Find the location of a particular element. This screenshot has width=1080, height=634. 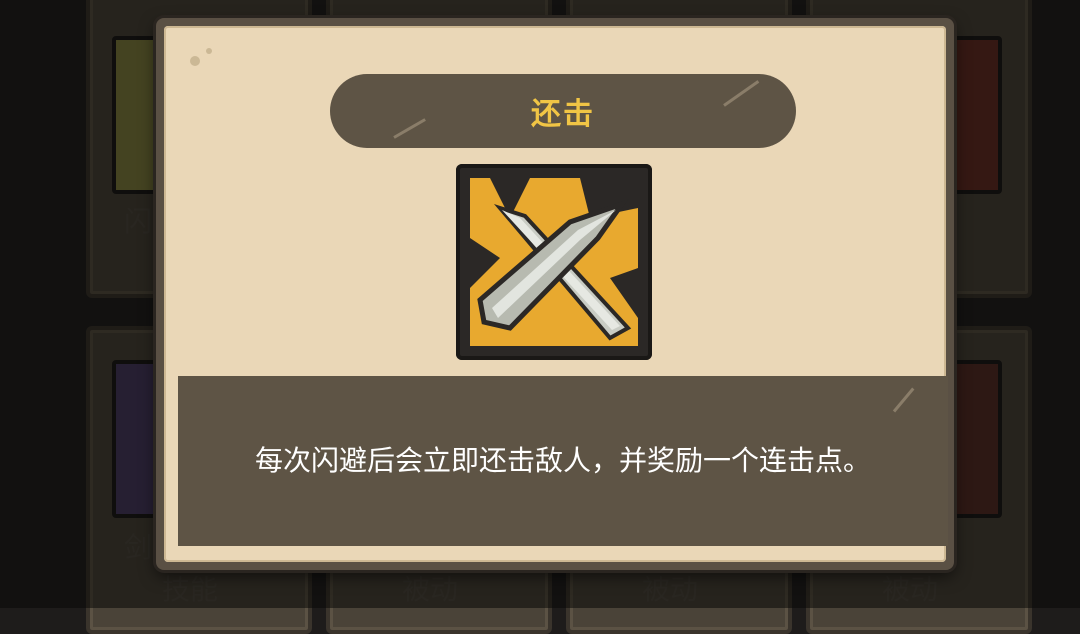

skill-icon-frame is located at coordinates (554, 262).